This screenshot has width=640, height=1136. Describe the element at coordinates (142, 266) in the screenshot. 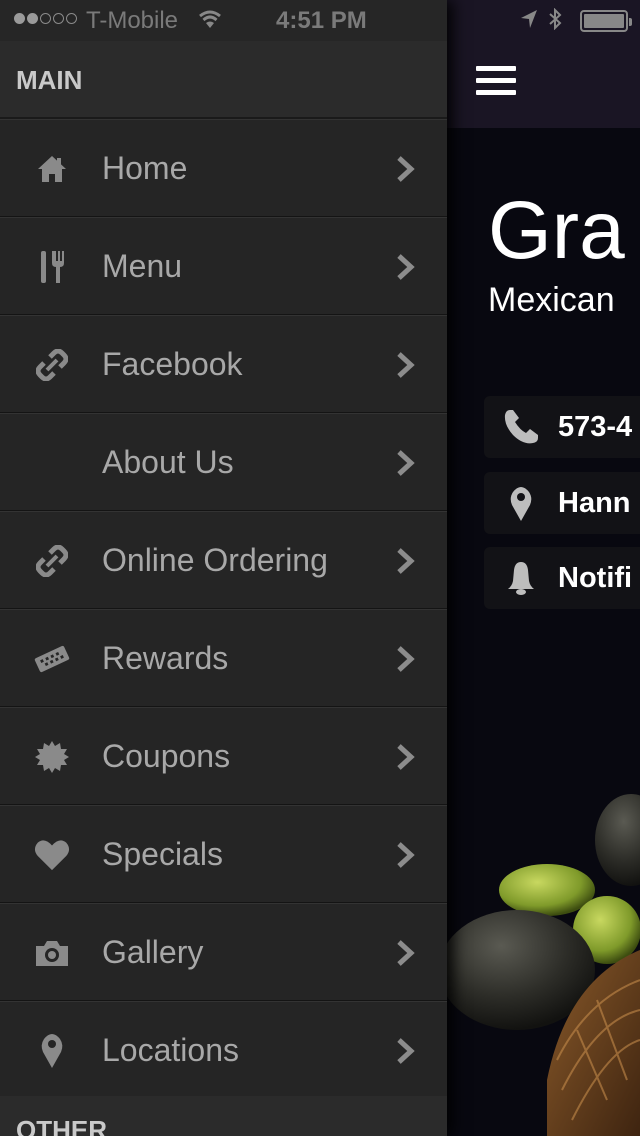

I see `menu-item-label: Menu` at that location.